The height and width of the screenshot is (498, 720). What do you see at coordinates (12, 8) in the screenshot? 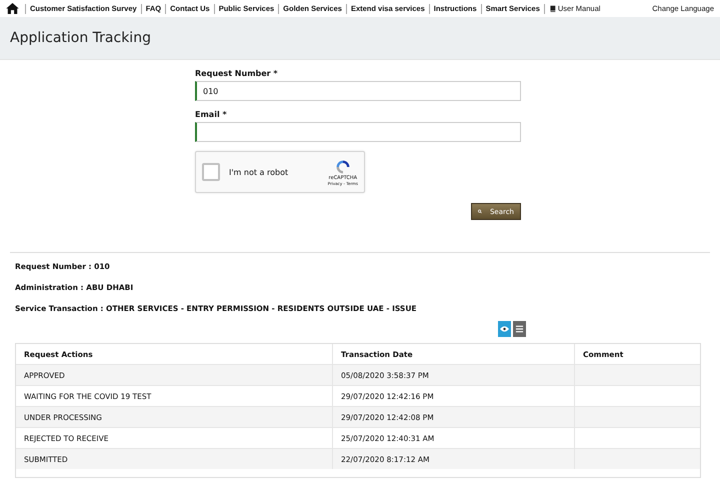
I see `home-icon` at bounding box center [12, 8].